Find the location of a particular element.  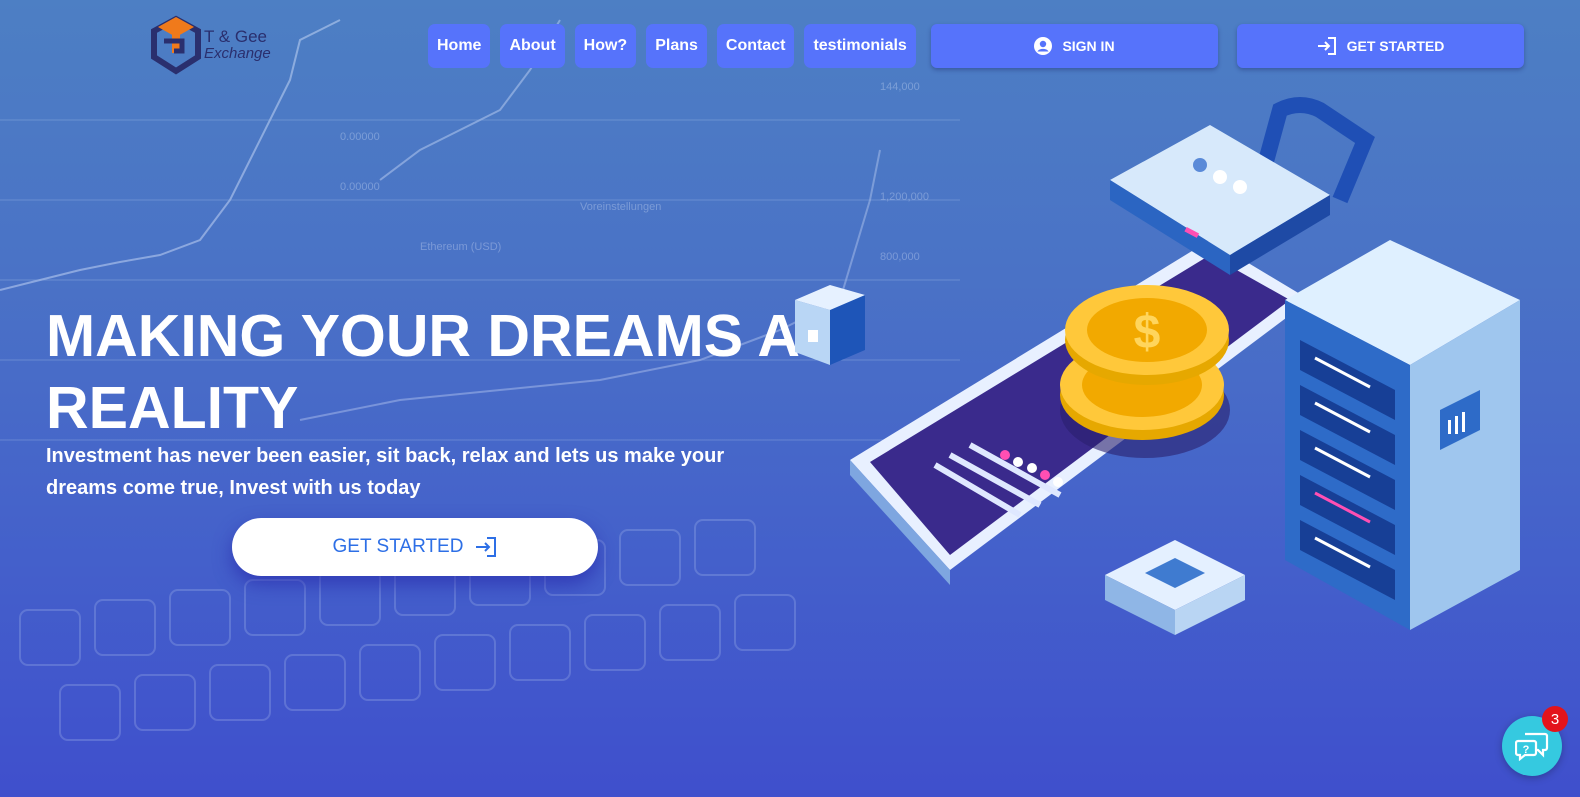

brand-logo: T & Gee Exchange is located at coordinates (220, 45).